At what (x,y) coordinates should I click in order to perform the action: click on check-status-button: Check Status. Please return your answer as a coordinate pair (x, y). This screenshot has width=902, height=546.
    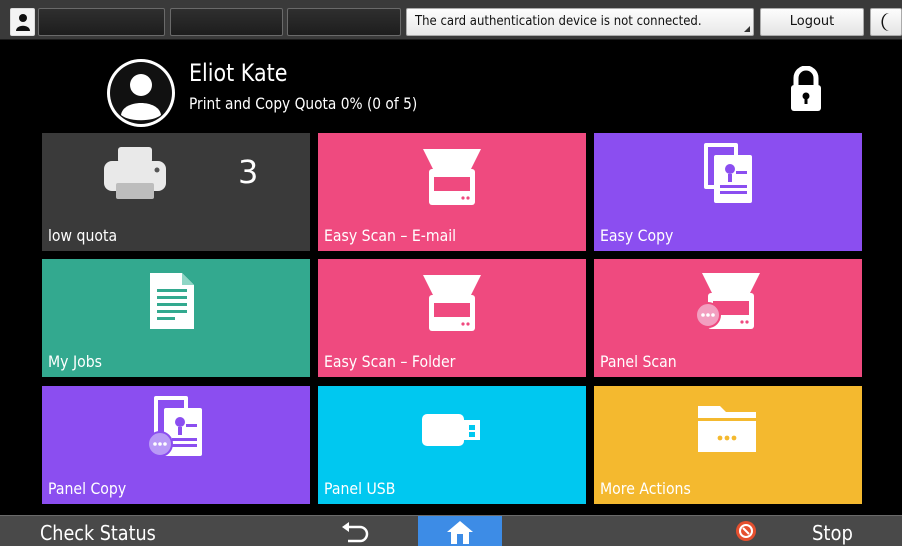
    Looking at the image, I should click on (98, 533).